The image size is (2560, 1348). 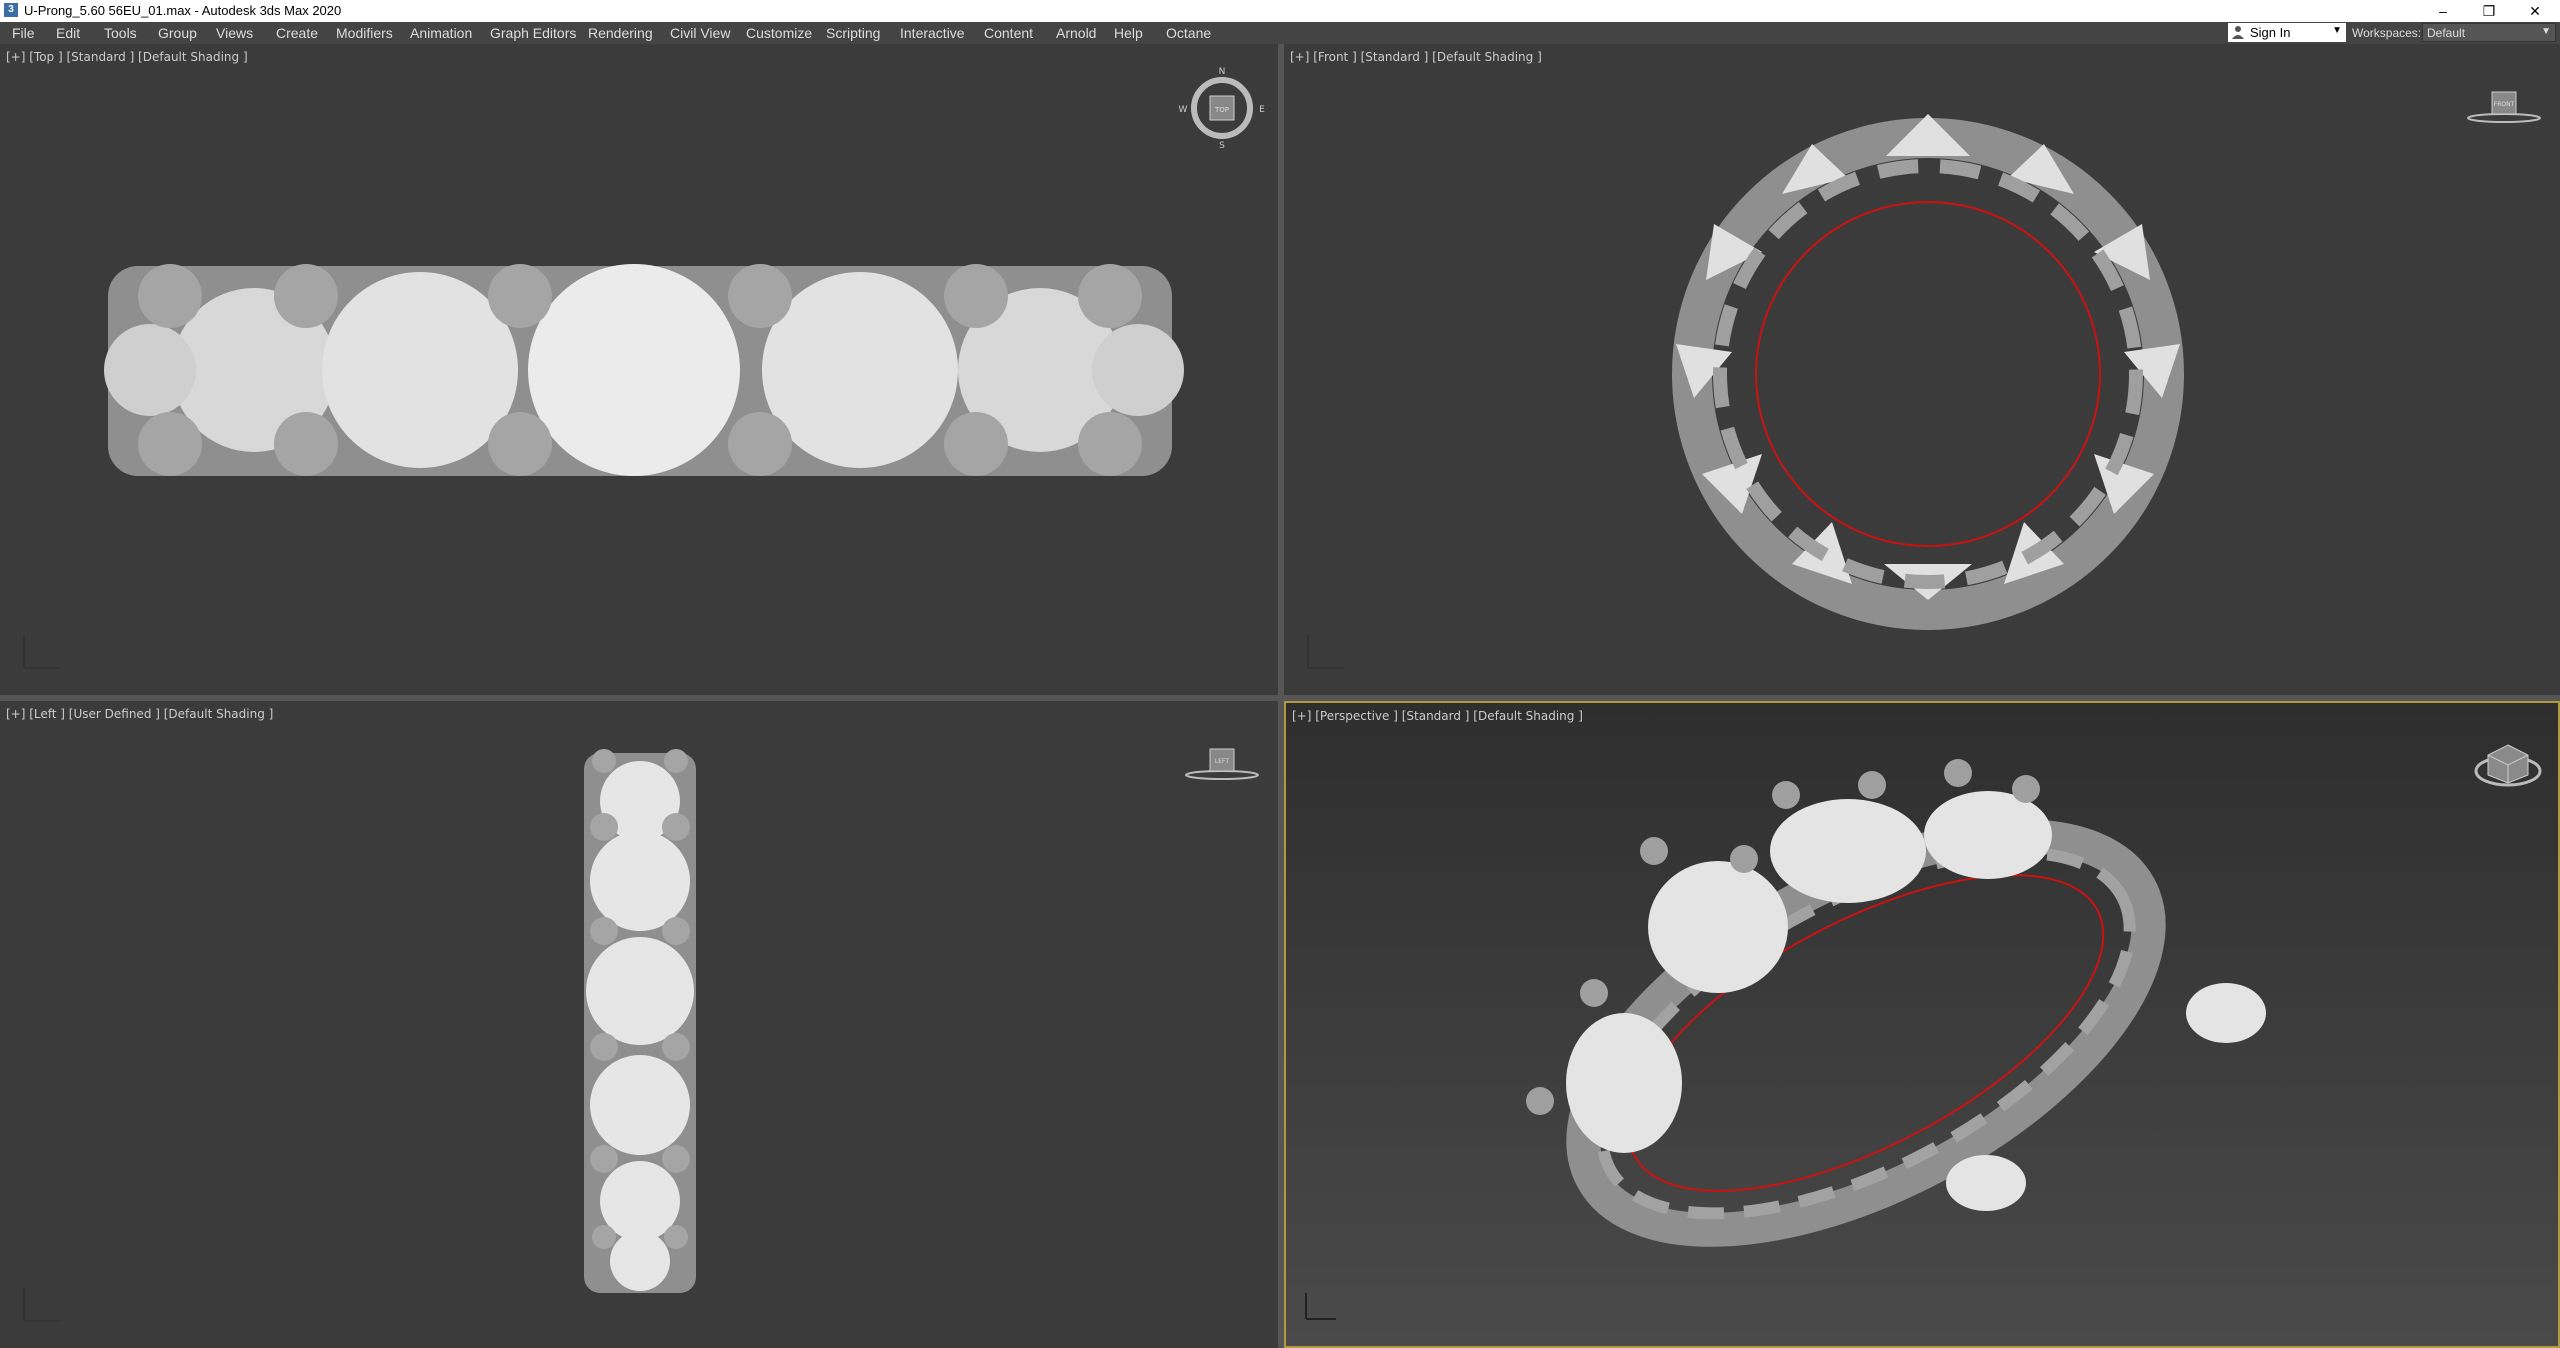 I want to click on viewcube, so click(x=2508, y=763).